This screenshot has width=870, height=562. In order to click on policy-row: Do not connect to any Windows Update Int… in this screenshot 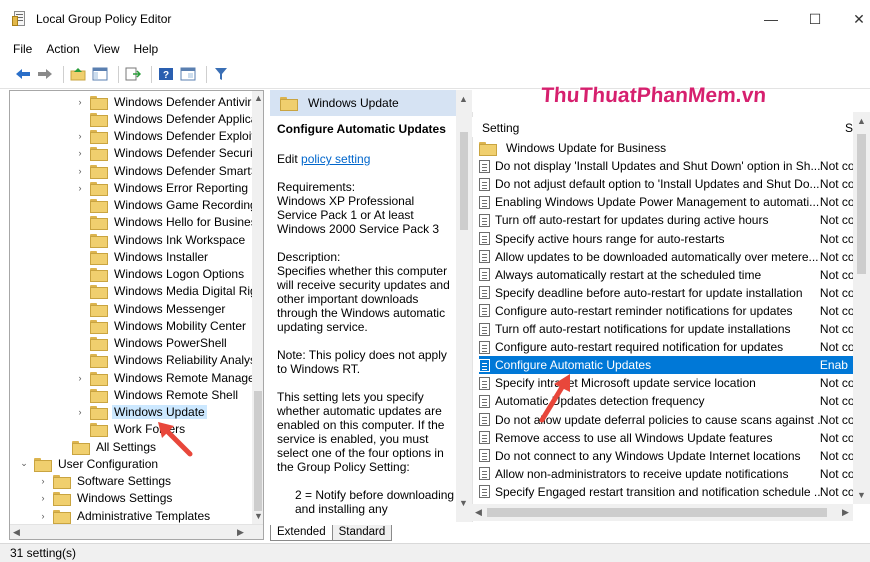, I will do `click(674, 456)`.